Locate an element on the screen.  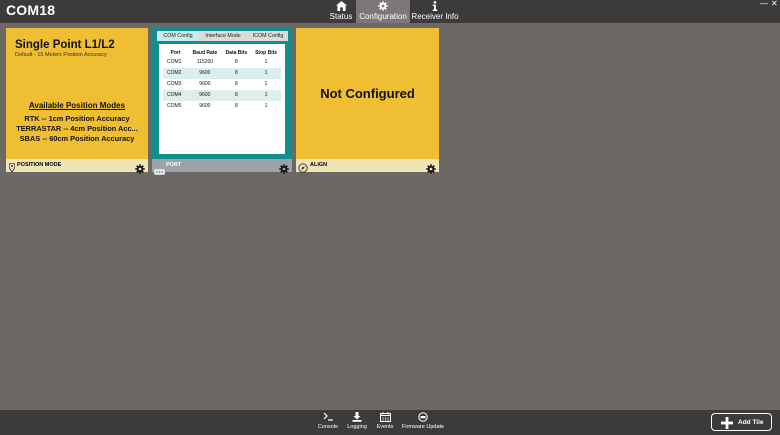
port-cell: COM2 is located at coordinates (176, 73).